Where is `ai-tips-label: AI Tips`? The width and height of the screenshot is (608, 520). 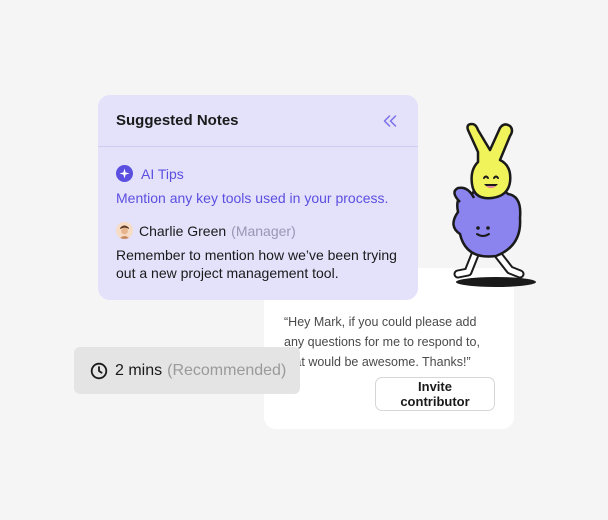 ai-tips-label: AI Tips is located at coordinates (162, 173).